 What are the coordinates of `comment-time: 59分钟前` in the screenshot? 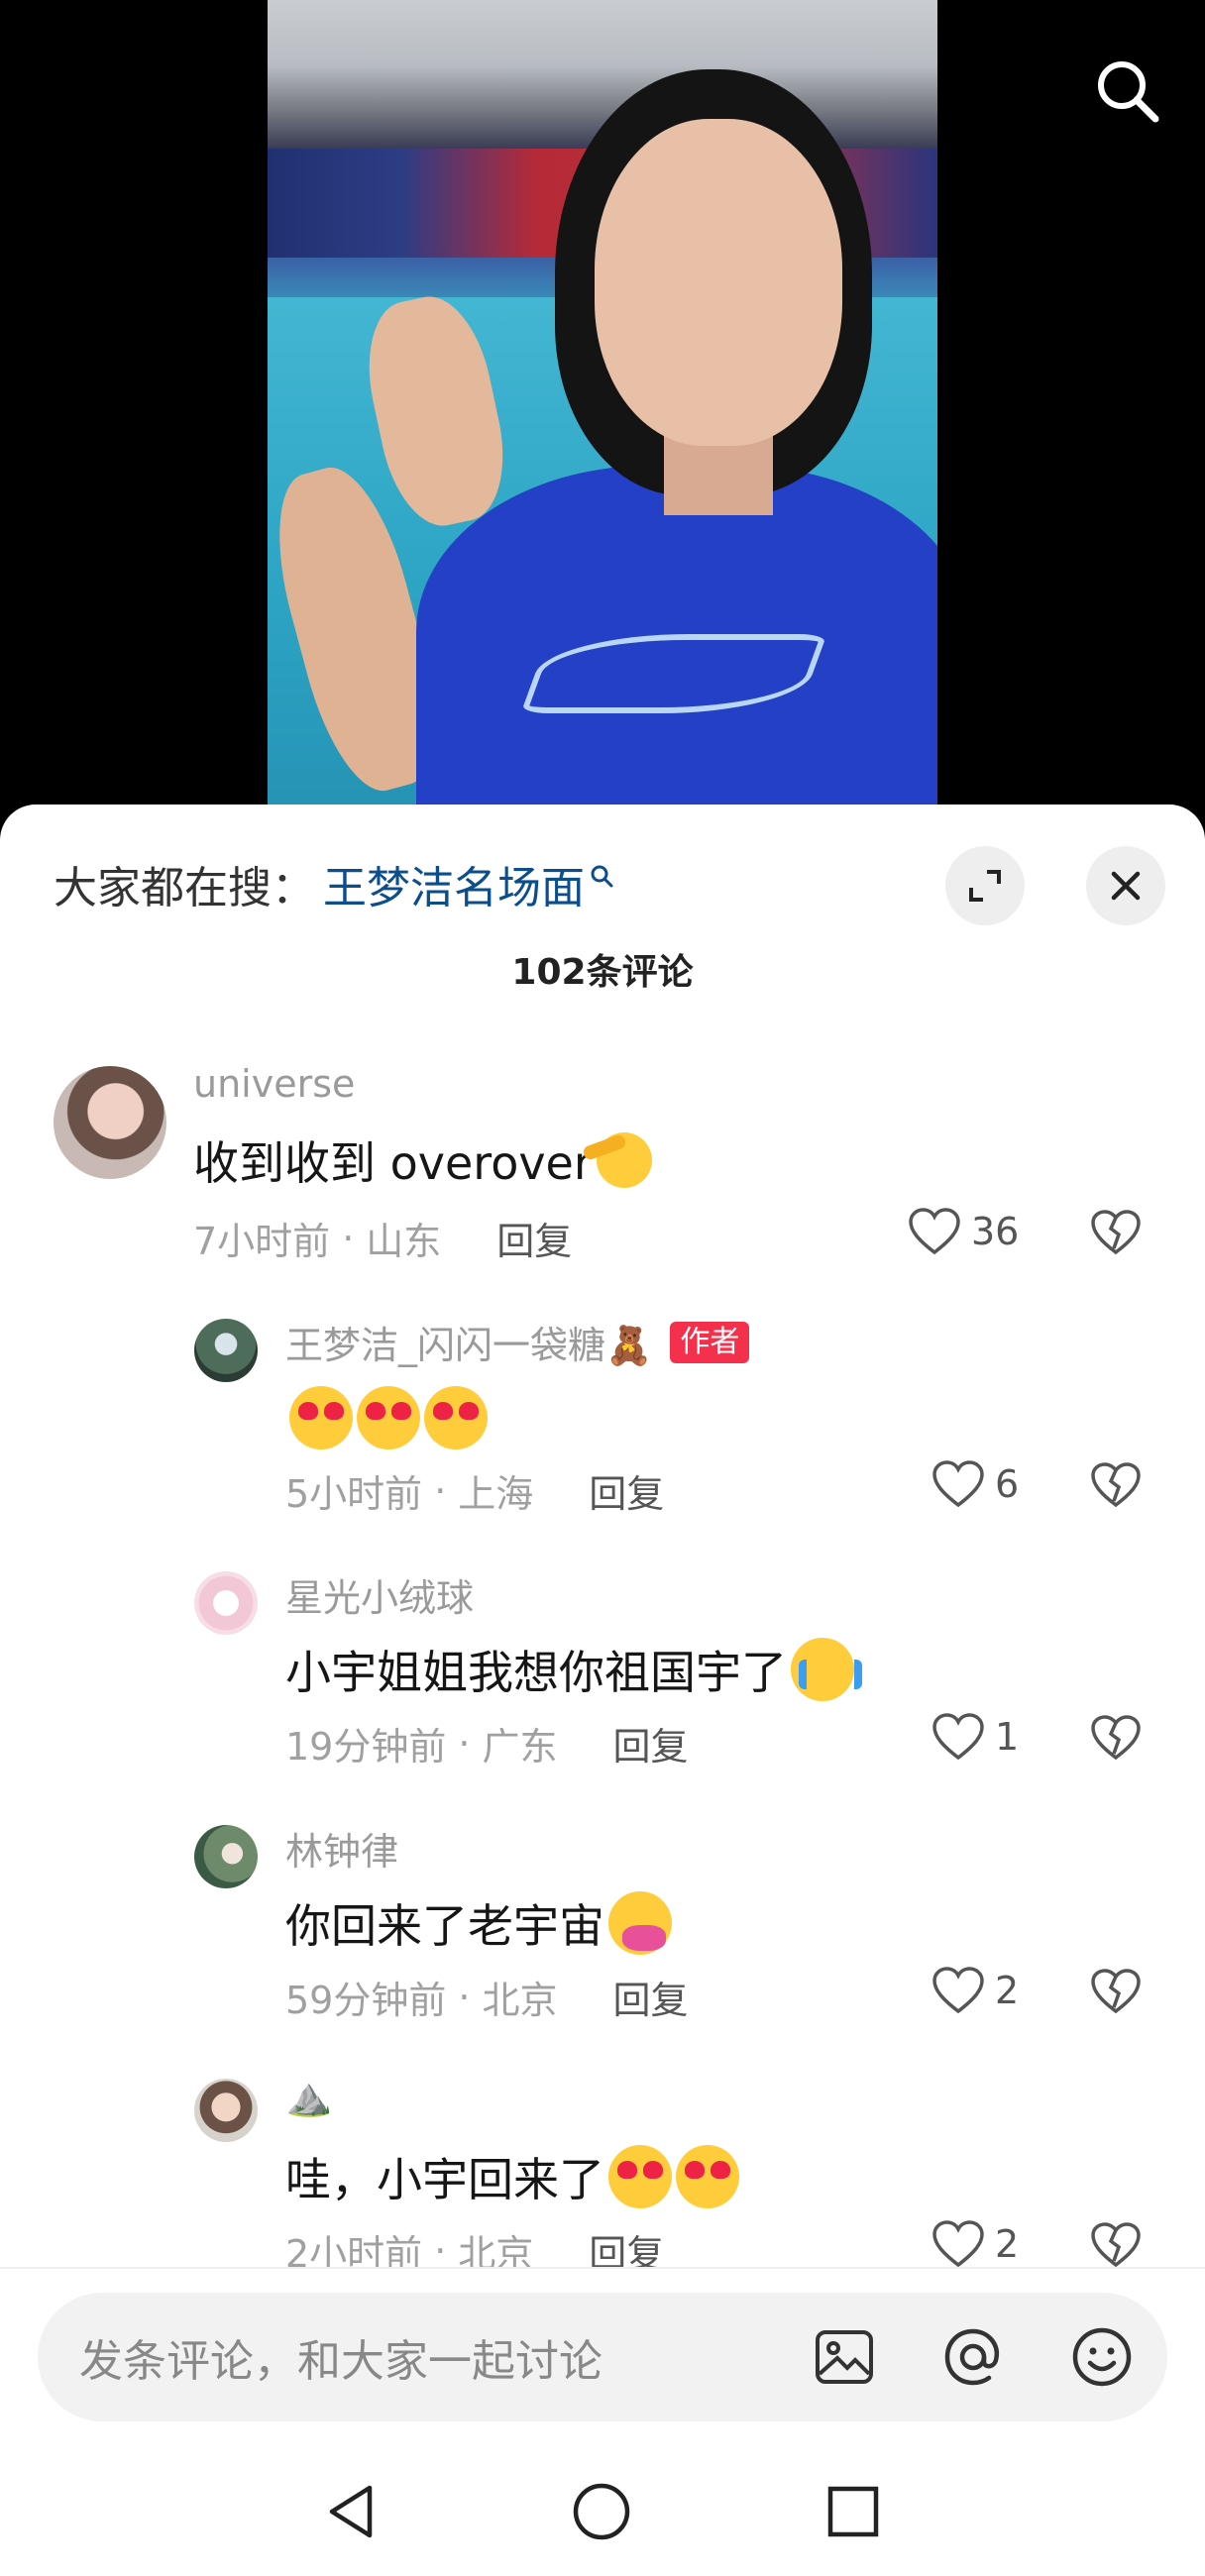 It's located at (366, 2000).